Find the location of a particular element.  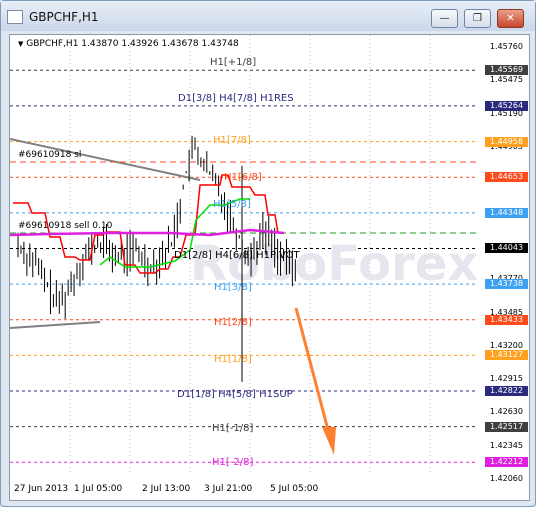

time-axis-label: 3 Jul 21:00 is located at coordinates (228, 489).